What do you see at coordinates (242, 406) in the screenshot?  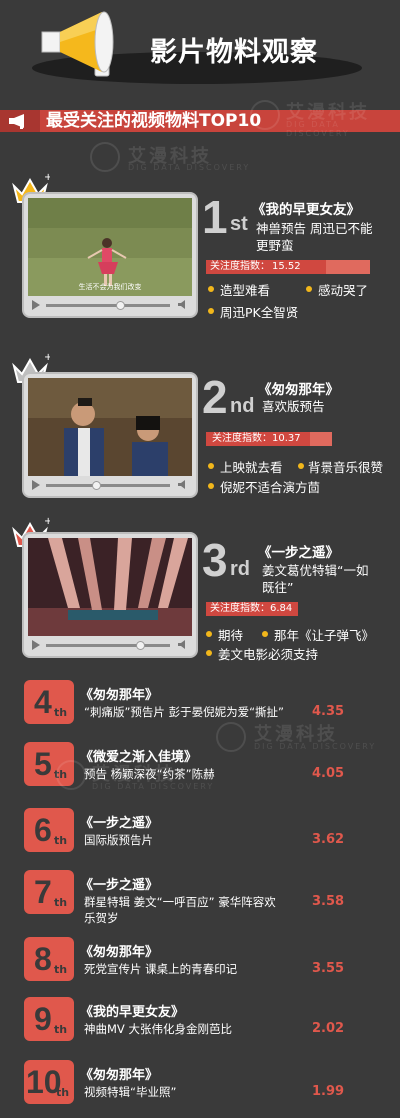 I see `rank-suffix: nd` at bounding box center [242, 406].